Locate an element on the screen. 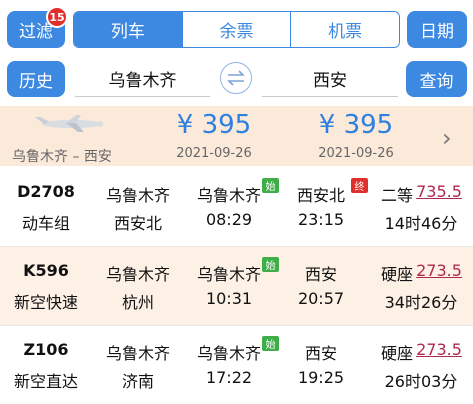  tab-flights: 机票 is located at coordinates (344, 29).